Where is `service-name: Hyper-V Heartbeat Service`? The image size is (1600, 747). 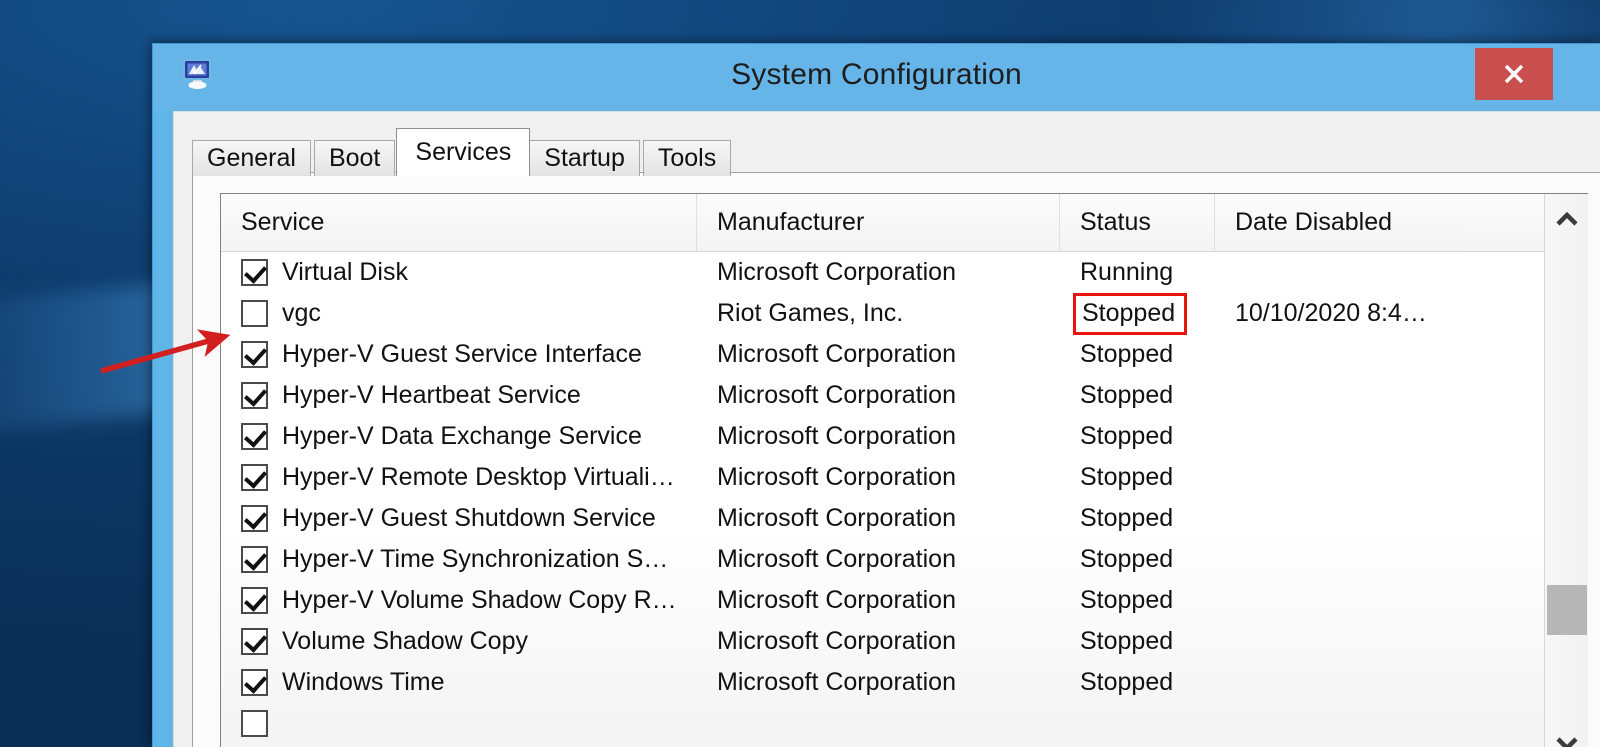 service-name: Hyper-V Heartbeat Service is located at coordinates (431, 395).